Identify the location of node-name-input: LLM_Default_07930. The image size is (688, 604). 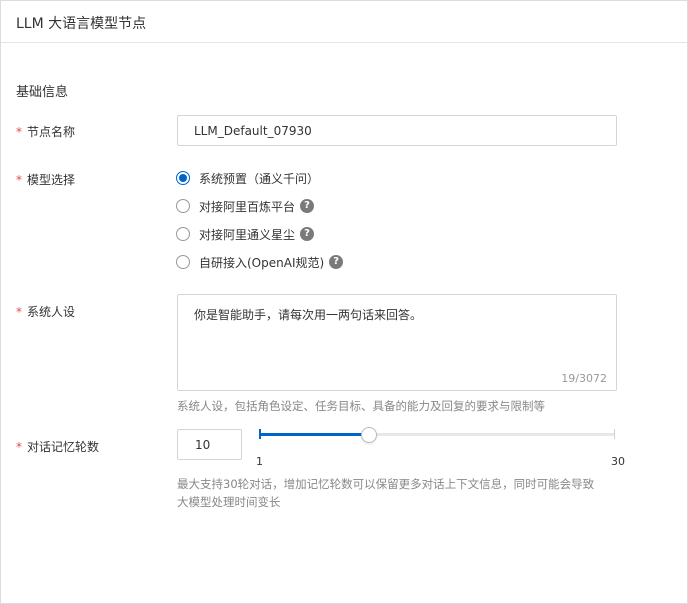
(397, 130).